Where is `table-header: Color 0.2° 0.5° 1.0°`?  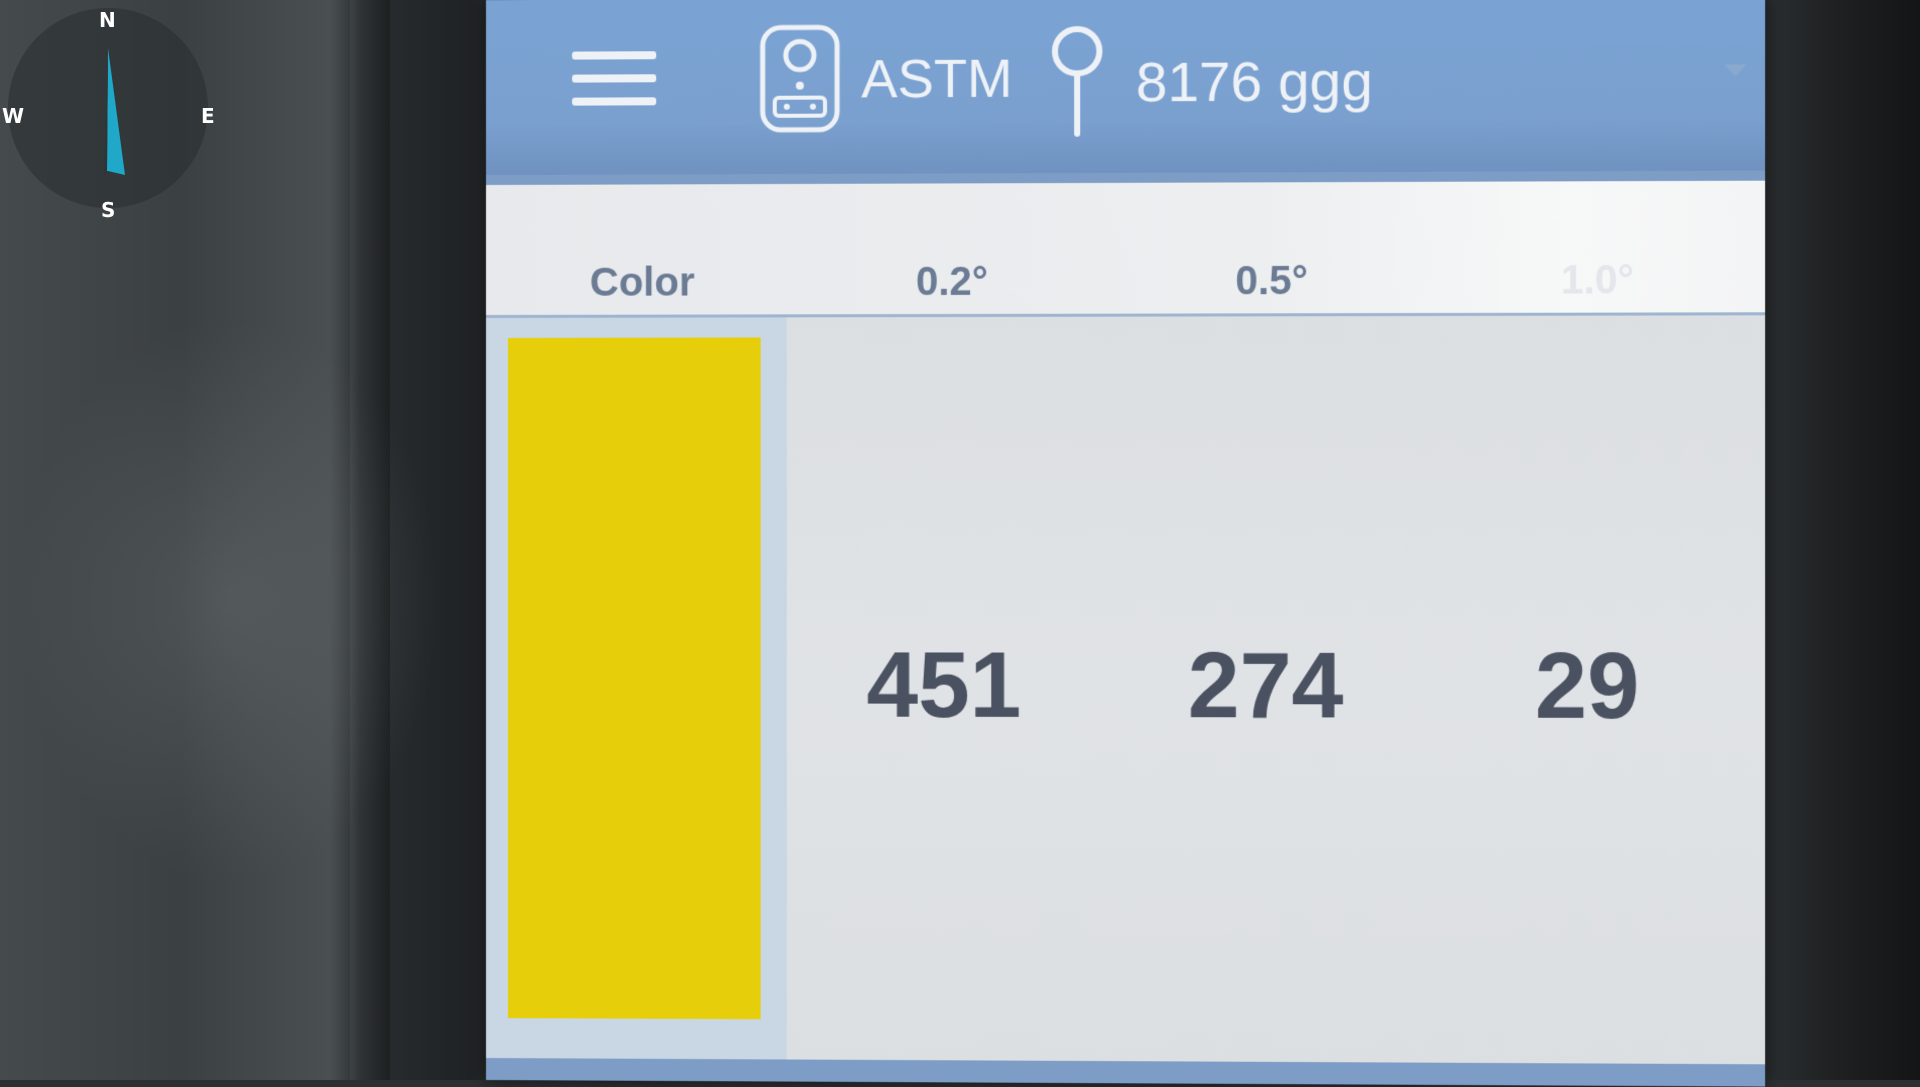 table-header: Color 0.2° 0.5° 1.0° is located at coordinates (1126, 249).